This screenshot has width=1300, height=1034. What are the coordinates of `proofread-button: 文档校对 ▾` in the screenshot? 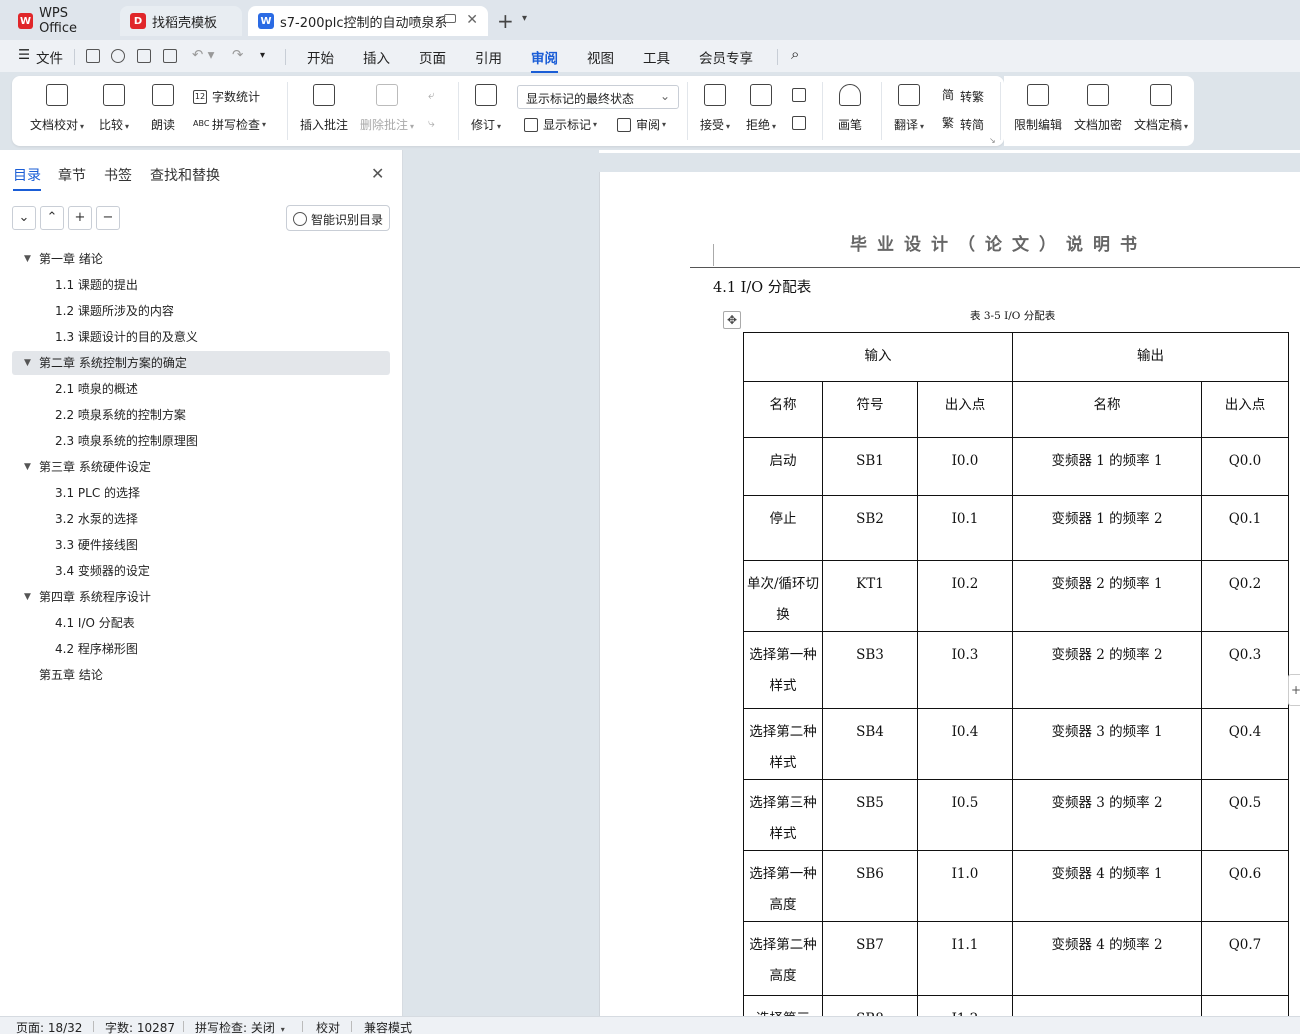 It's located at (57, 108).